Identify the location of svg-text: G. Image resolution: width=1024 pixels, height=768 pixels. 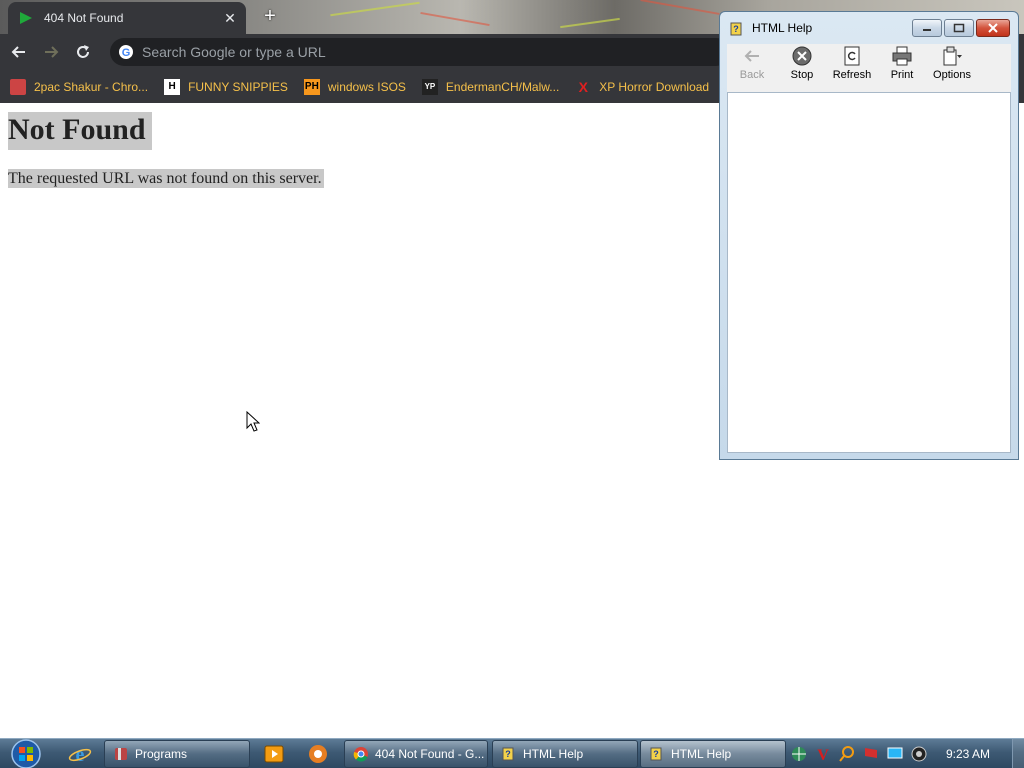
(126, 53).